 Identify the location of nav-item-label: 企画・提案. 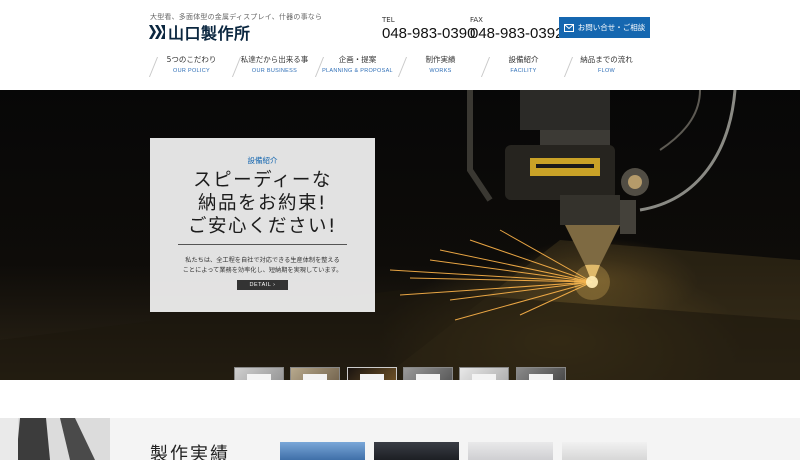
(357, 59).